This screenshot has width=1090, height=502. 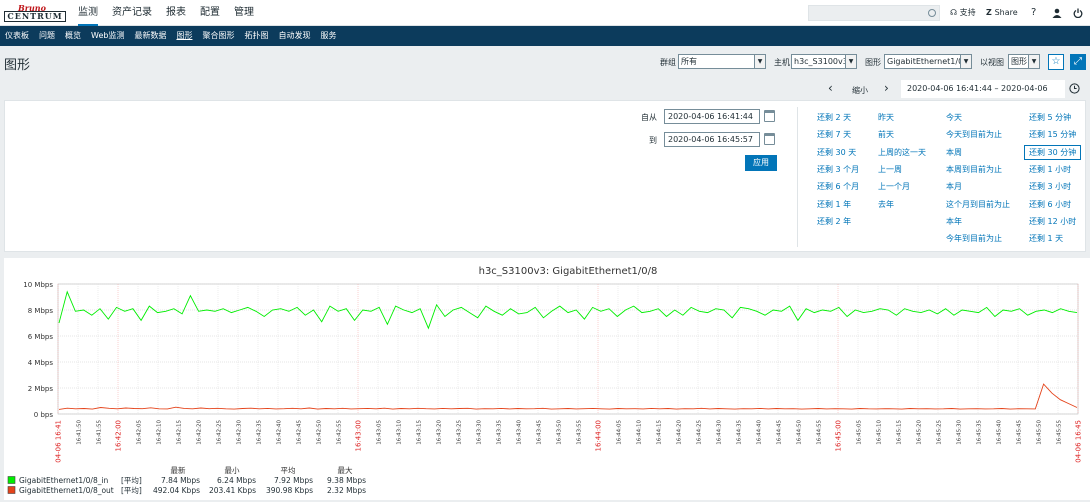 What do you see at coordinates (830, 88) in the screenshot?
I see `prev-period-icon: ‹` at bounding box center [830, 88].